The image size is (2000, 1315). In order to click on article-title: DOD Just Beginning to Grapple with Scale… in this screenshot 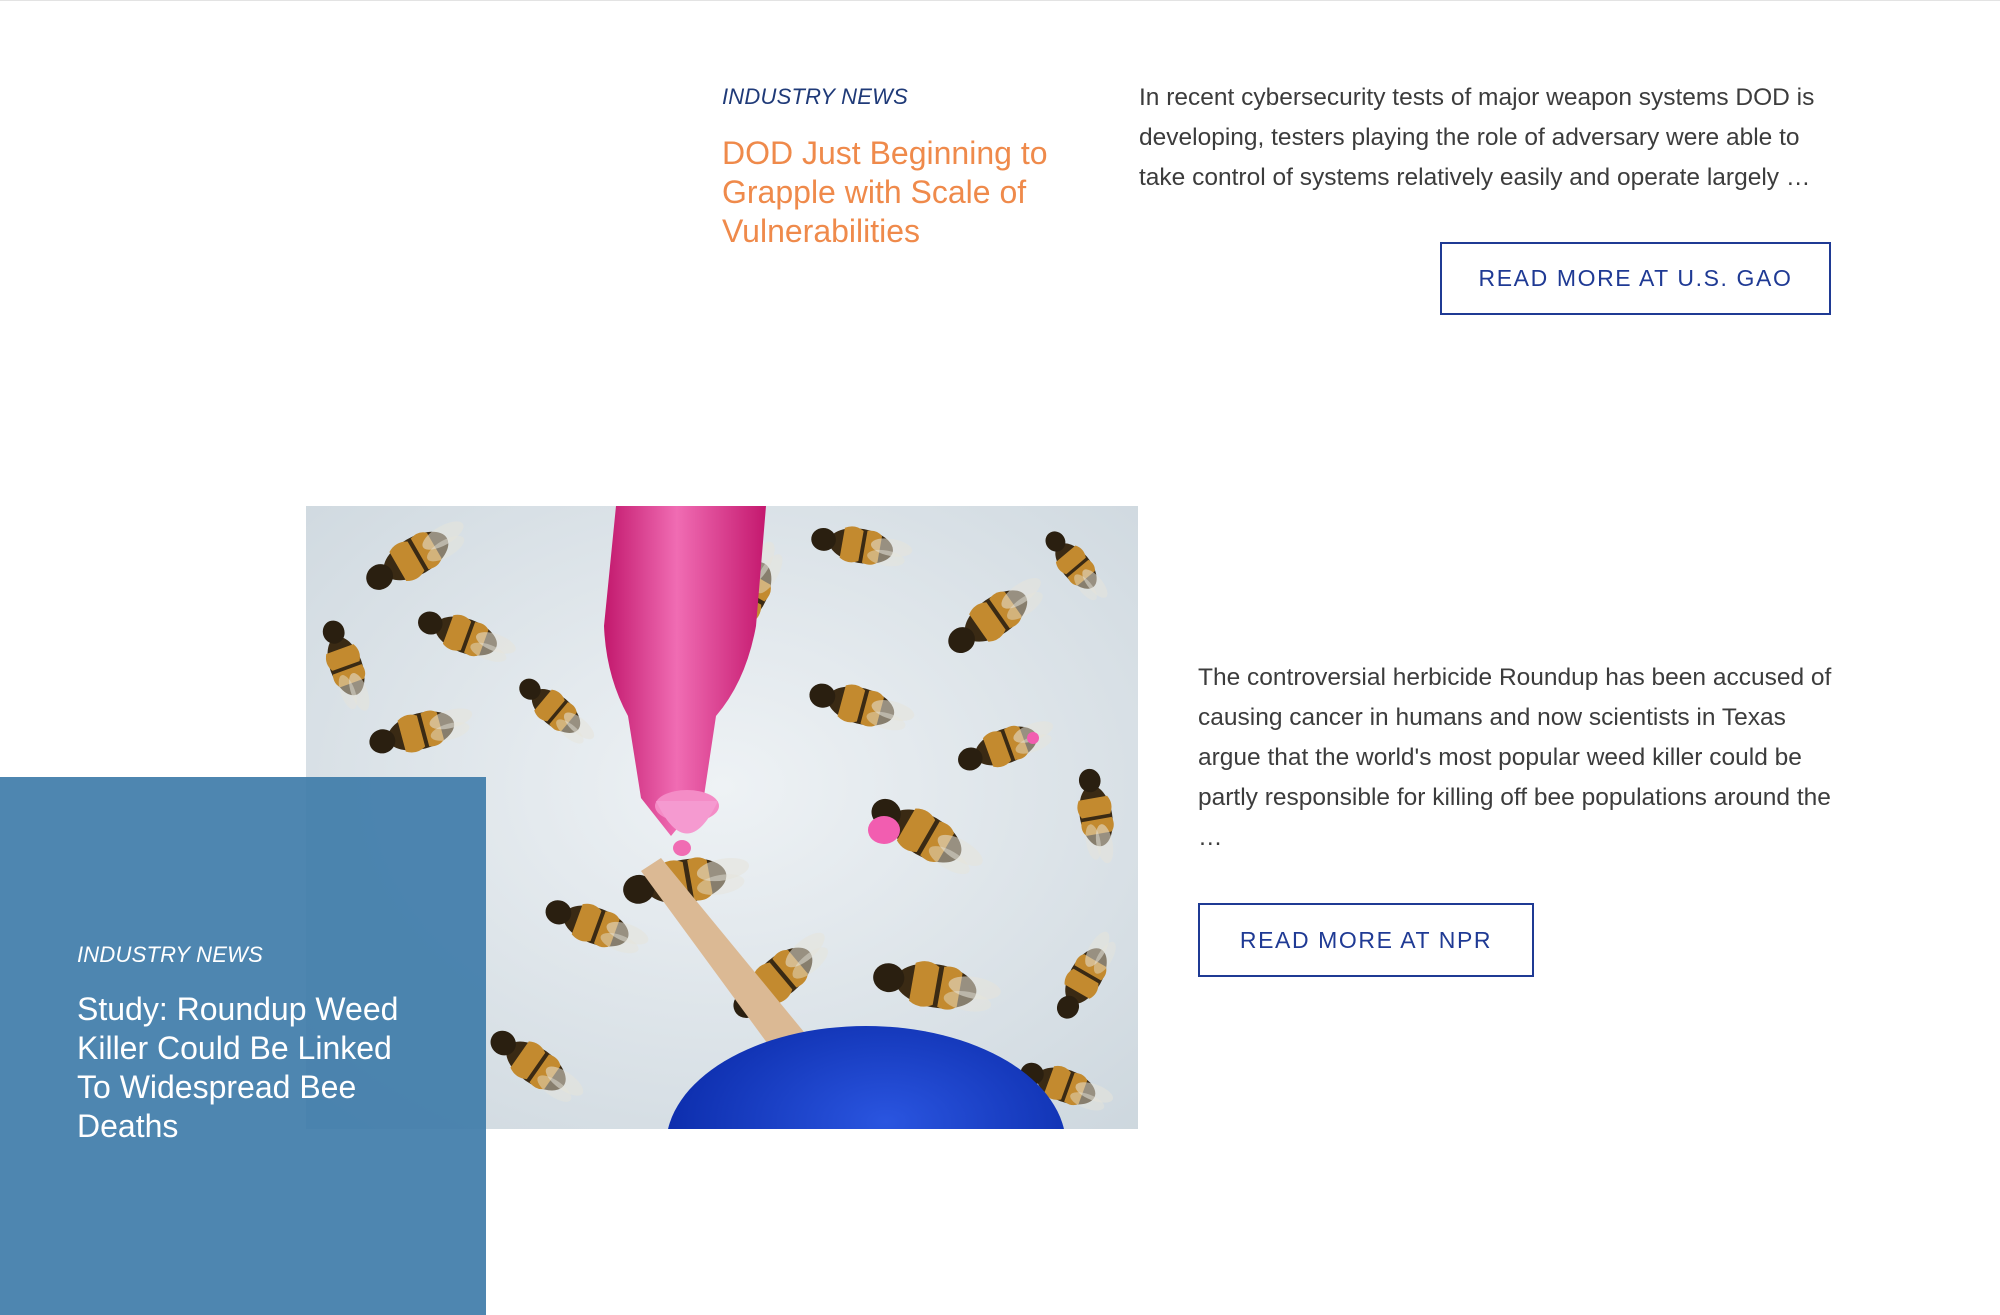, I will do `click(902, 192)`.